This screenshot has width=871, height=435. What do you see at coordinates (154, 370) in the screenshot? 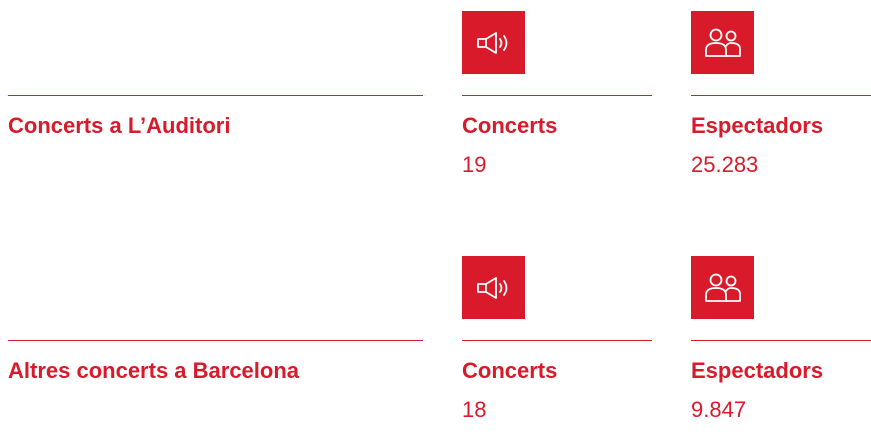
I see `section-title: Altres concerts a Barcelona` at bounding box center [154, 370].